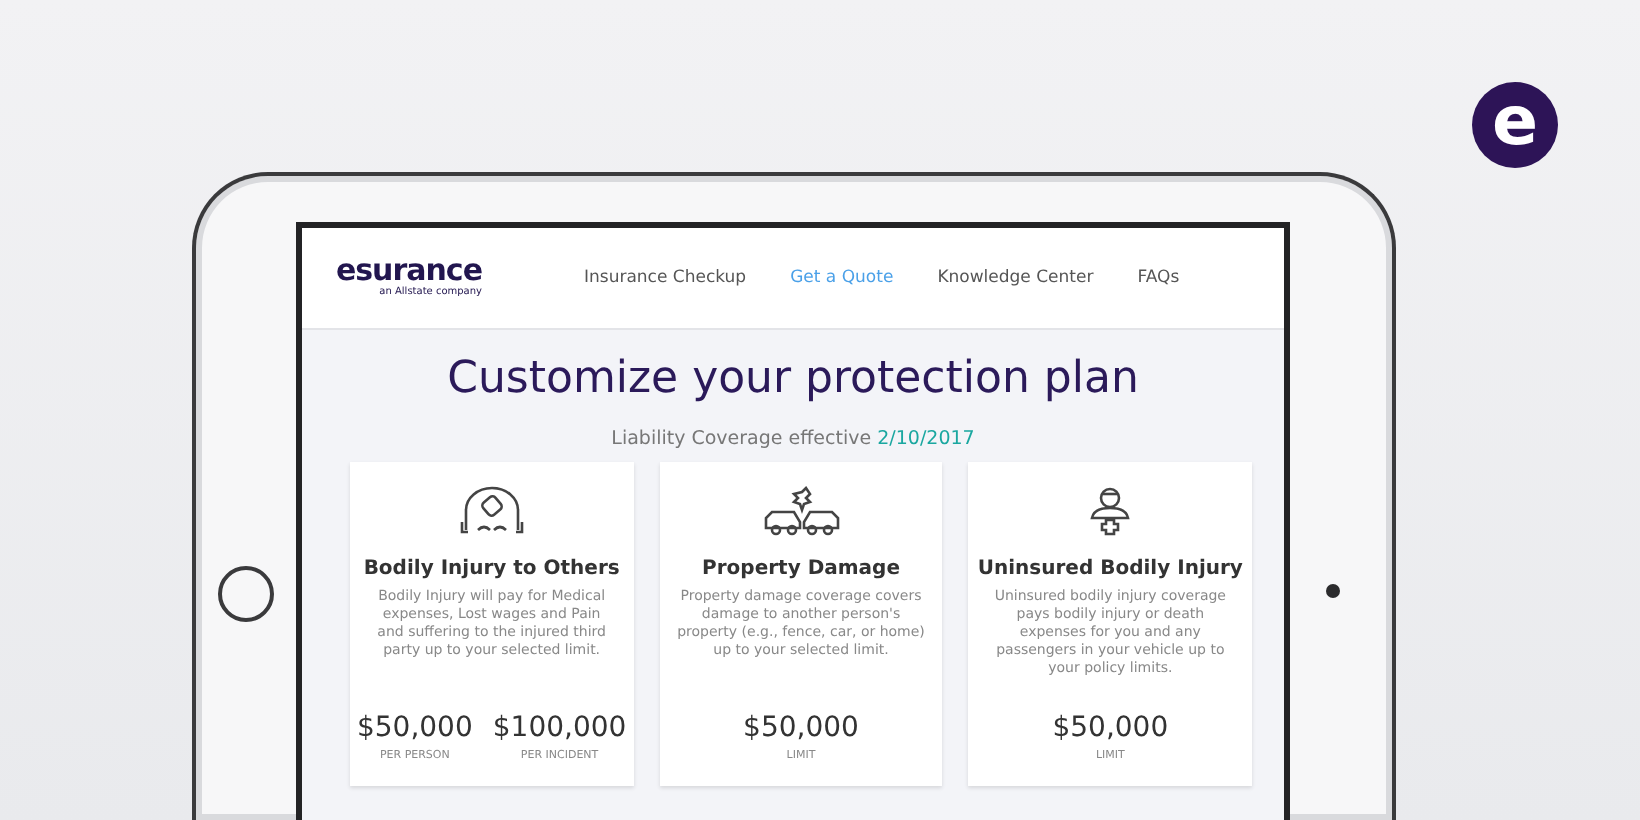  I want to click on nav-link: Insurance Checkup, so click(665, 277).